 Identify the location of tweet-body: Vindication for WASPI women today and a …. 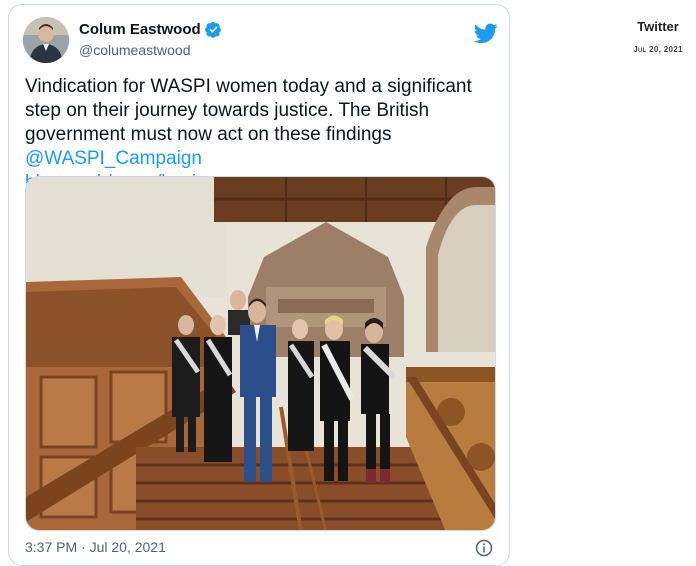
(248, 110).